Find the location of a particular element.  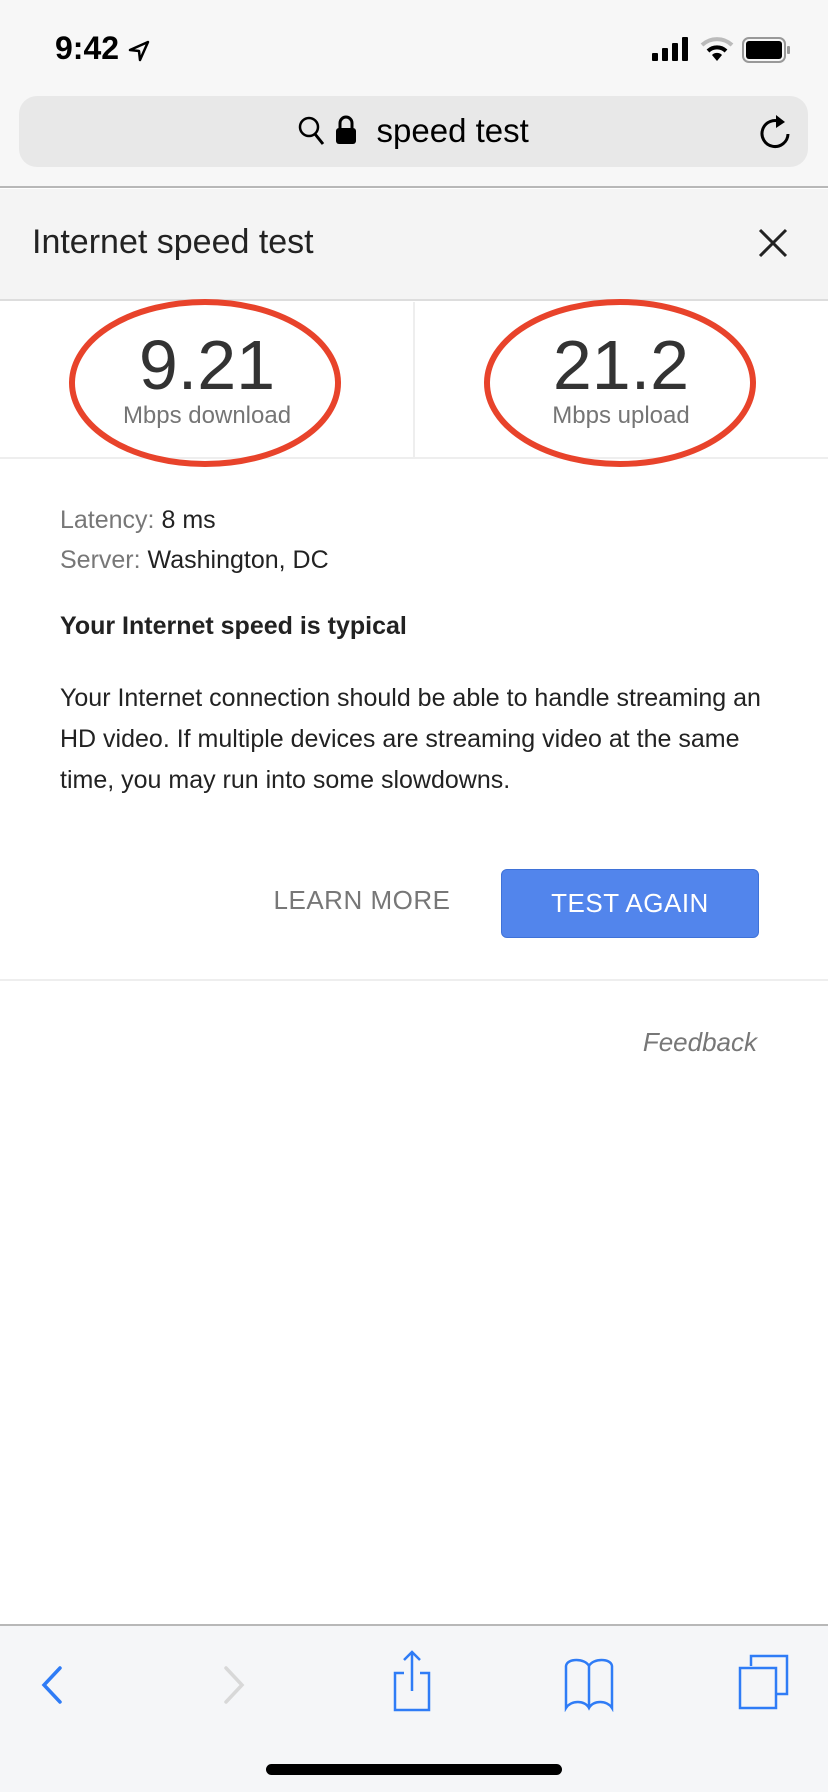

upload-value: 21.2 is located at coordinates (621, 365).